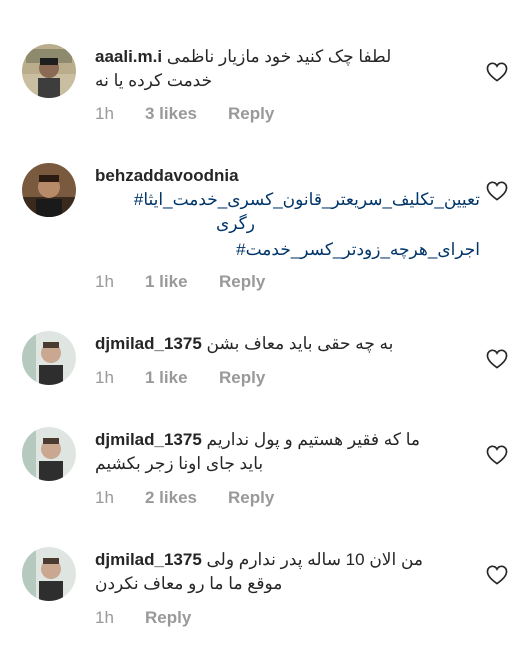 The width and height of the screenshot is (522, 658). Describe the element at coordinates (128, 56) in the screenshot. I see `comment-username: aaali.m.i` at that location.